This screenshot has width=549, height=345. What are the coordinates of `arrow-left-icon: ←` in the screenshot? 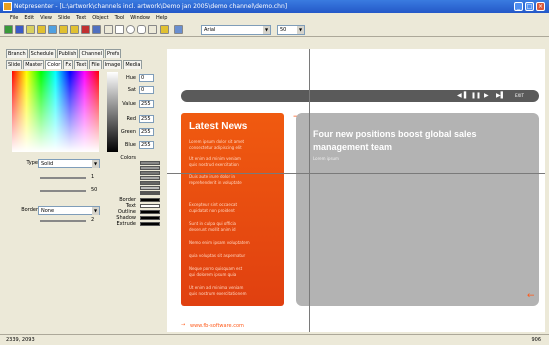 It's located at (531, 296).